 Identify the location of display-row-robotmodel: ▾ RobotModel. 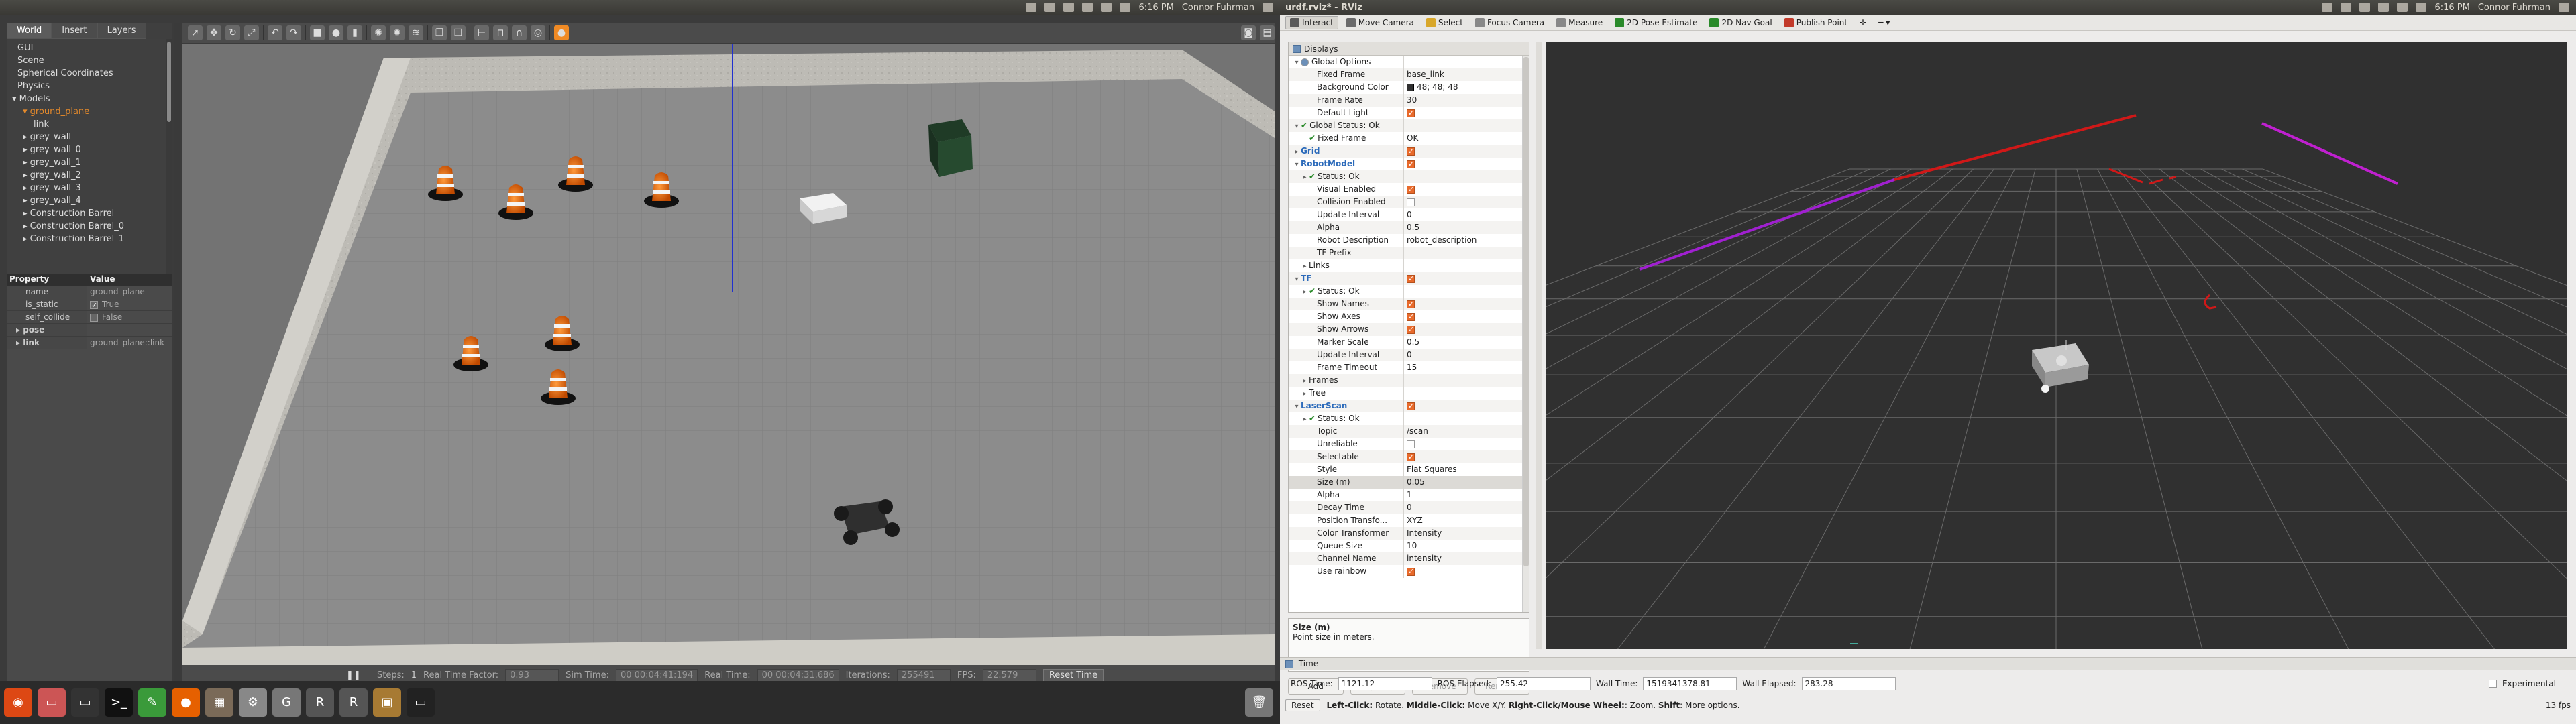
(1405, 164).